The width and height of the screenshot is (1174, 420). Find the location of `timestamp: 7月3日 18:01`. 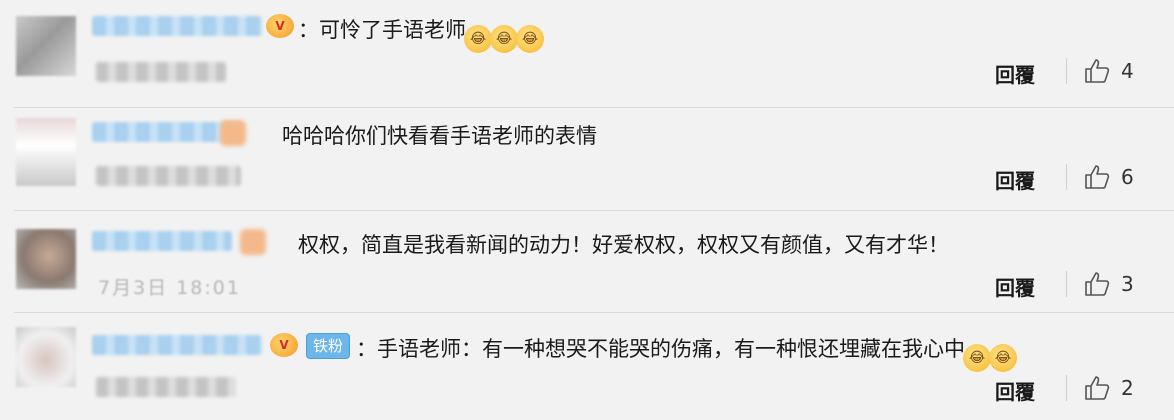

timestamp: 7月3日 18:01 is located at coordinates (169, 288).